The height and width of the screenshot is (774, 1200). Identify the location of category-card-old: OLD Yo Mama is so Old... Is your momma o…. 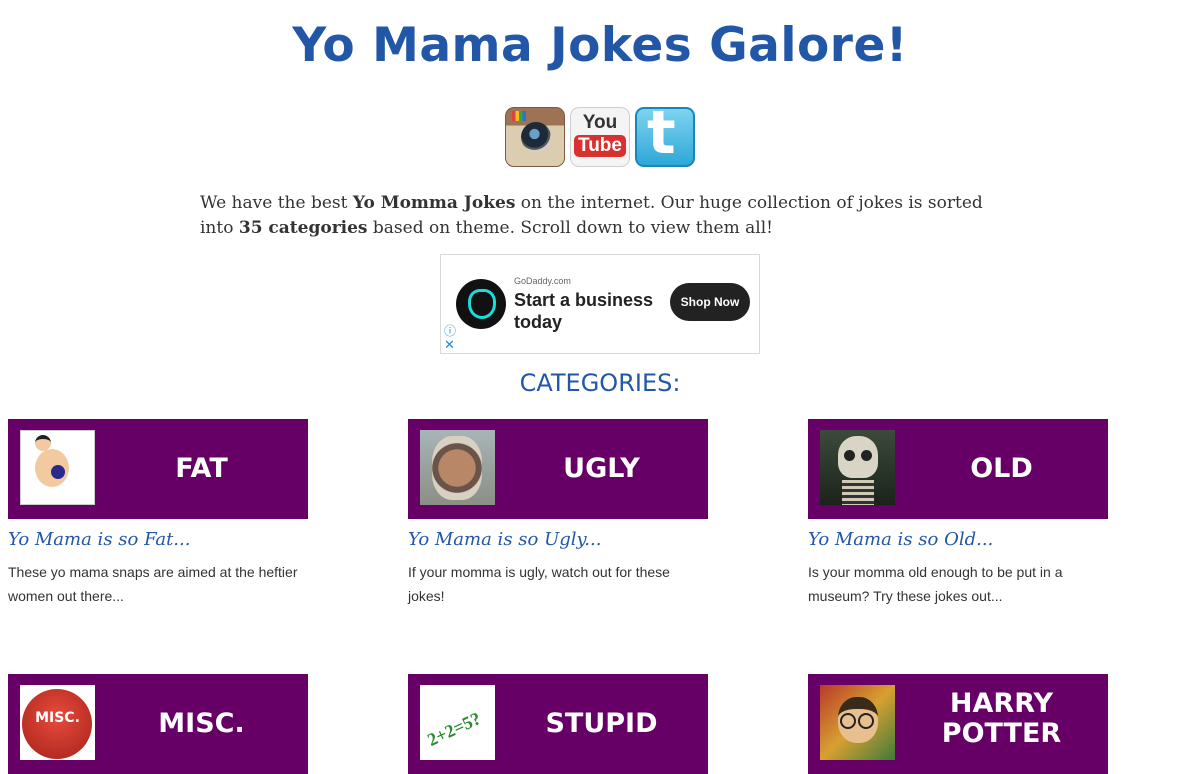
(973, 513).